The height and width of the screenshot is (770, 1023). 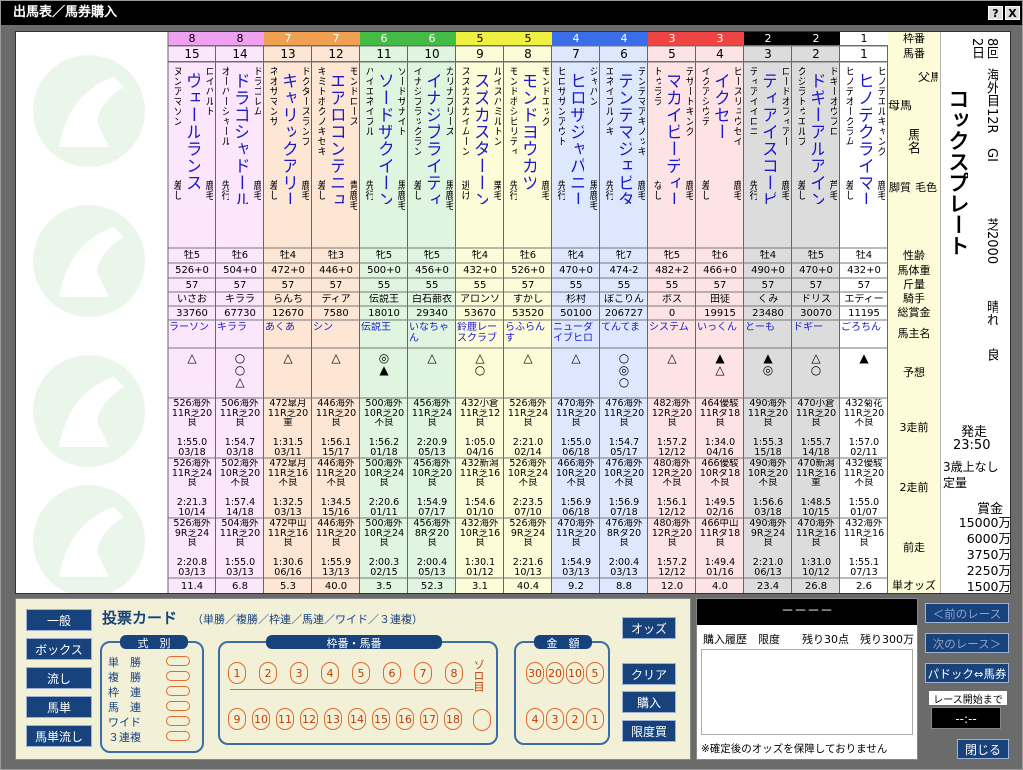 What do you see at coordinates (649, 702) in the screenshot?
I see `buy-button: 購入` at bounding box center [649, 702].